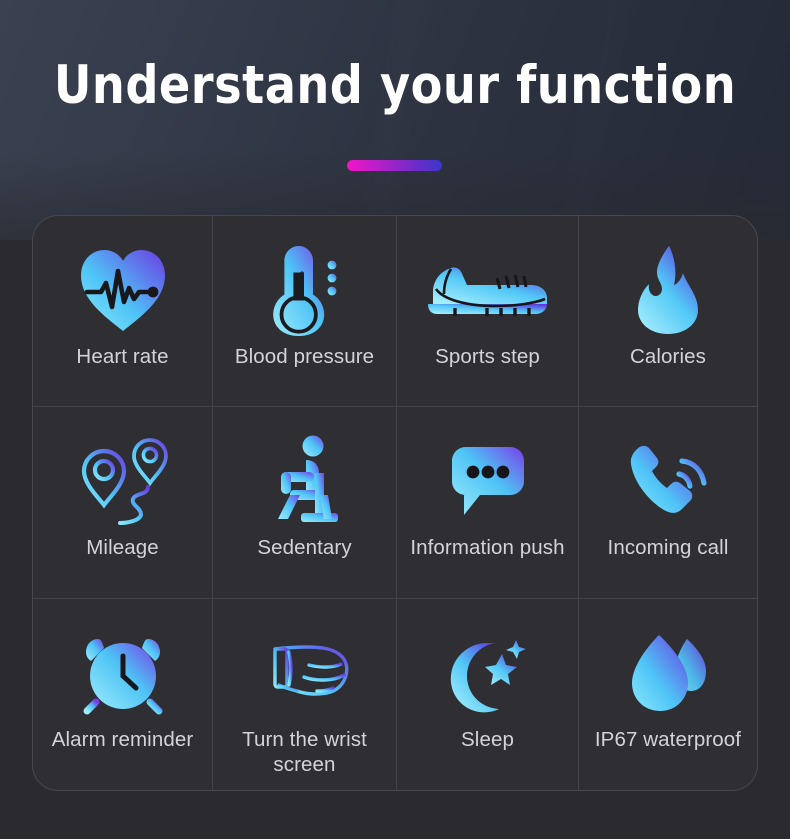 This screenshot has width=790, height=839. I want to click on feature-label: Calories, so click(668, 356).